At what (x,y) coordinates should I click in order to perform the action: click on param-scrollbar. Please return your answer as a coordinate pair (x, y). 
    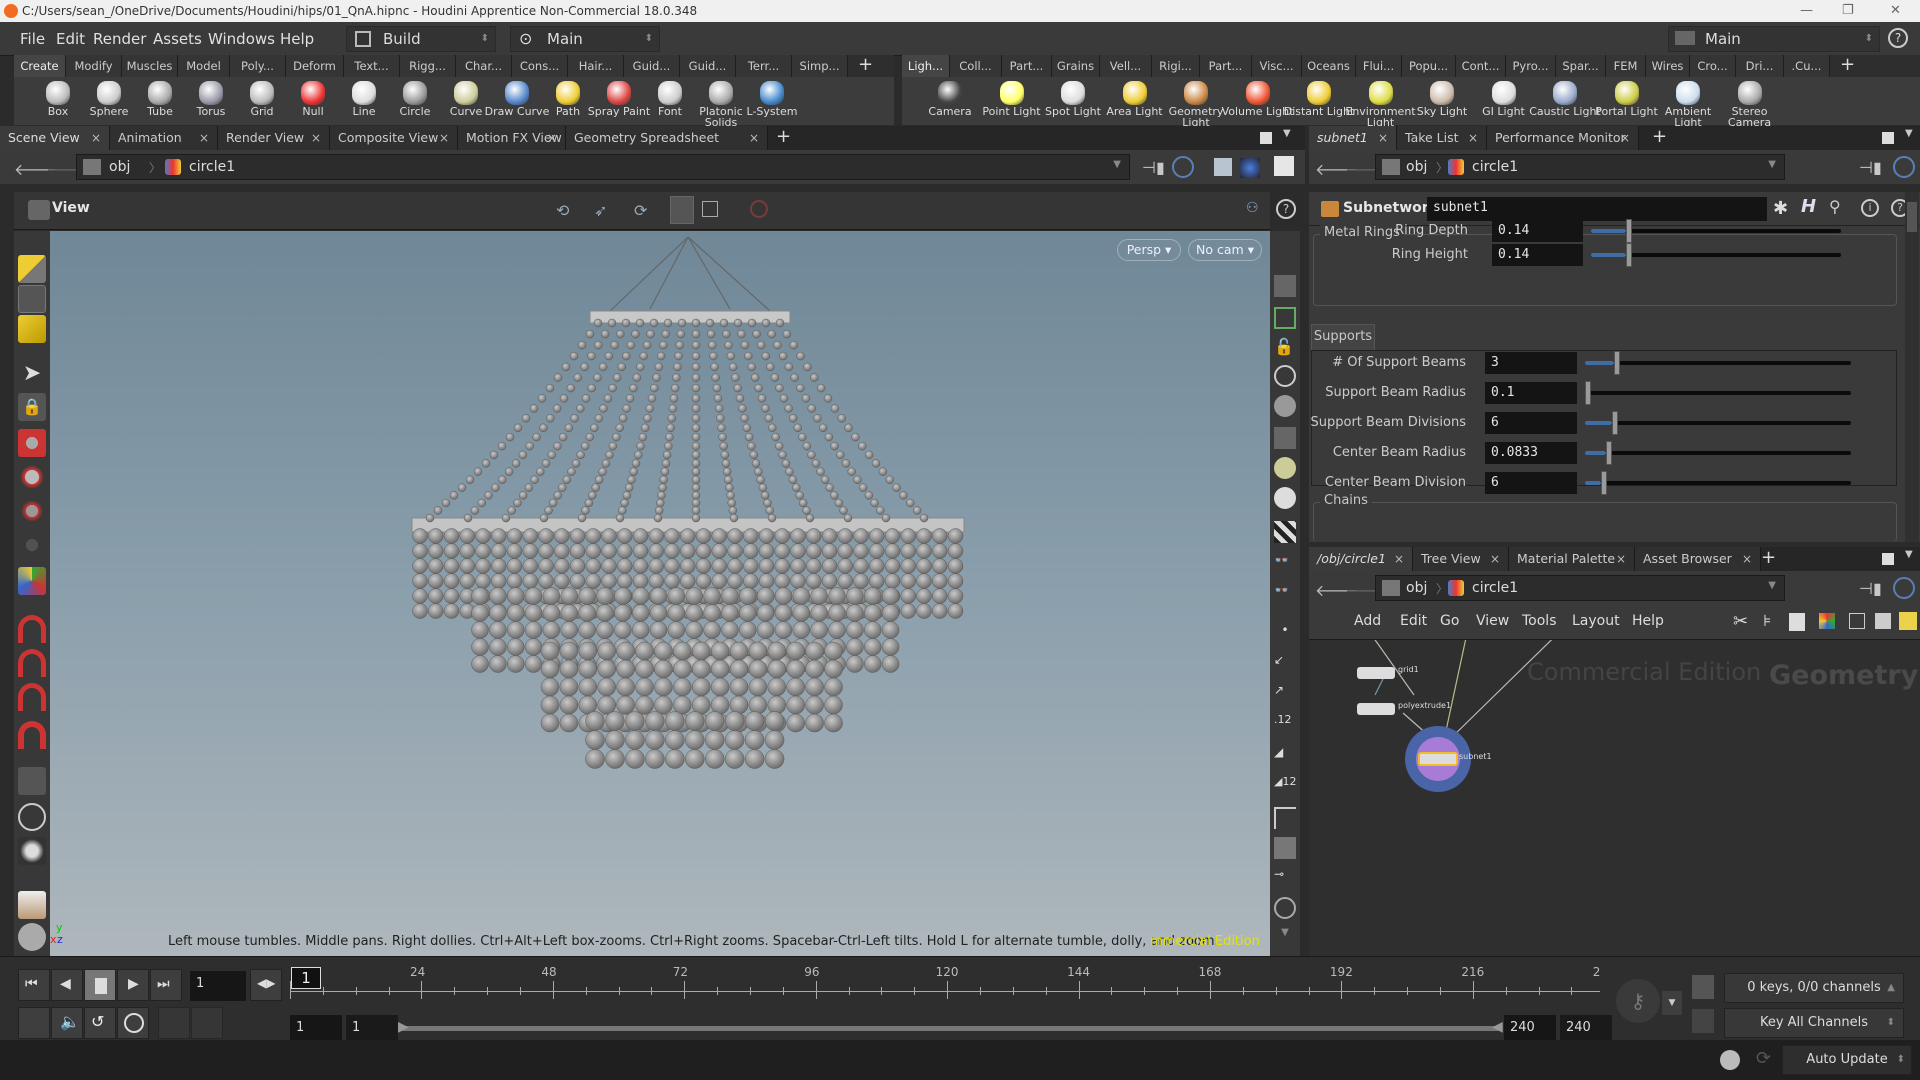
    Looking at the image, I should click on (1912, 367).